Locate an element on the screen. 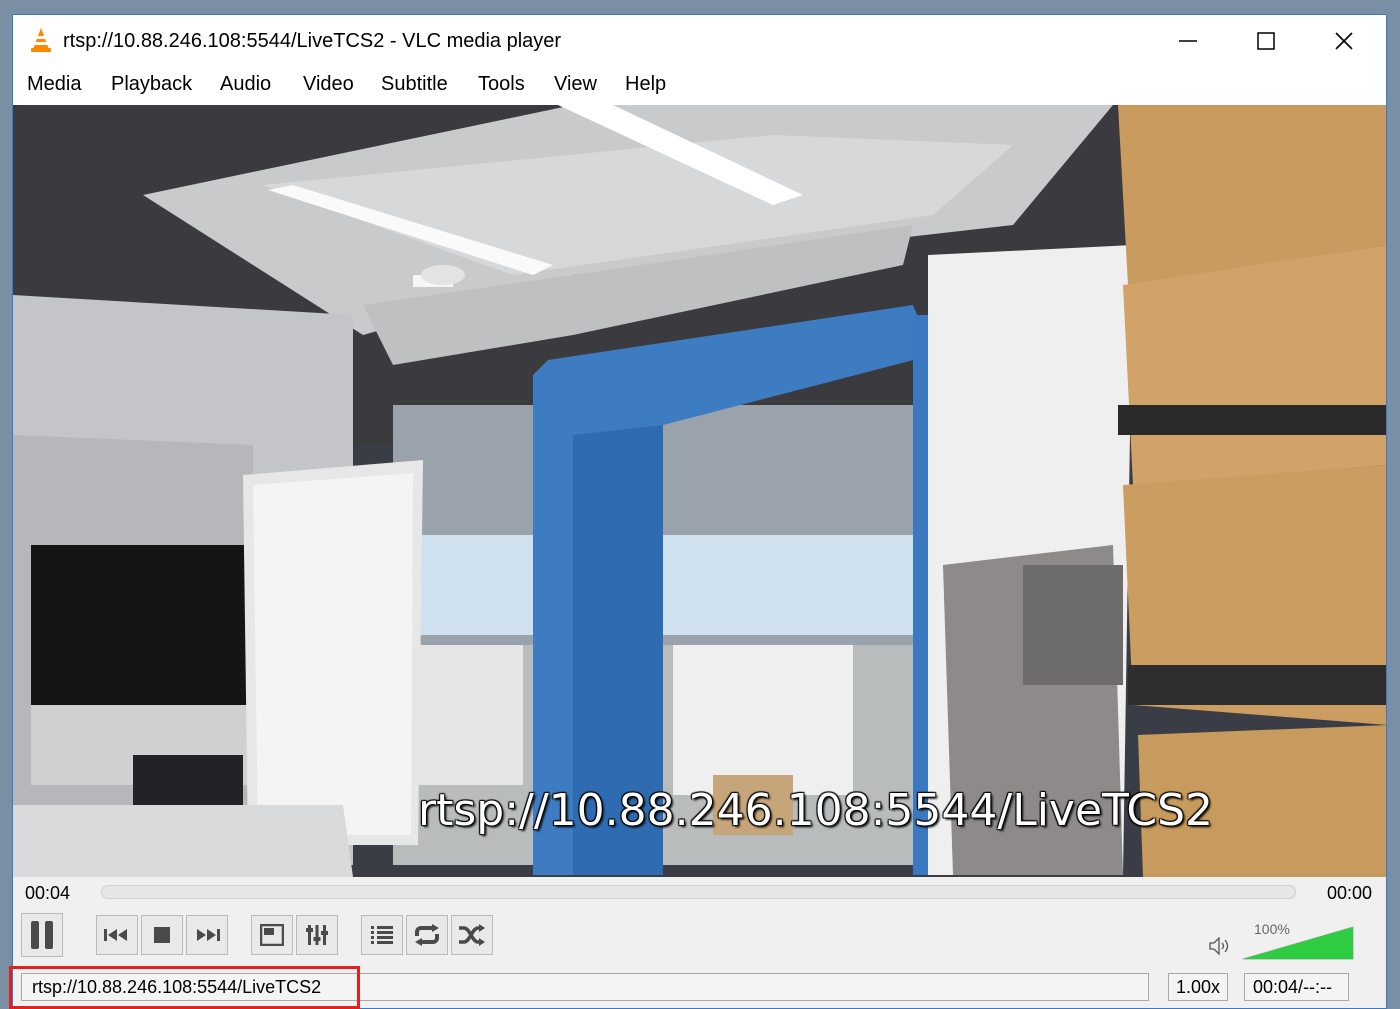 The image size is (1400, 1009). stop-button is located at coordinates (162, 935).